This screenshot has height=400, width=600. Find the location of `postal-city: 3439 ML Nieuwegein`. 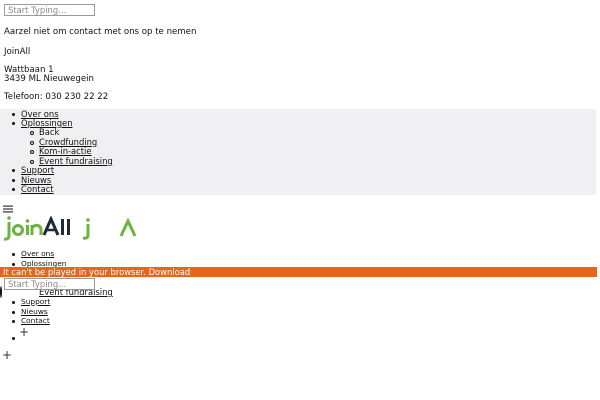

postal-city: 3439 ML Nieuwegein is located at coordinates (49, 79).